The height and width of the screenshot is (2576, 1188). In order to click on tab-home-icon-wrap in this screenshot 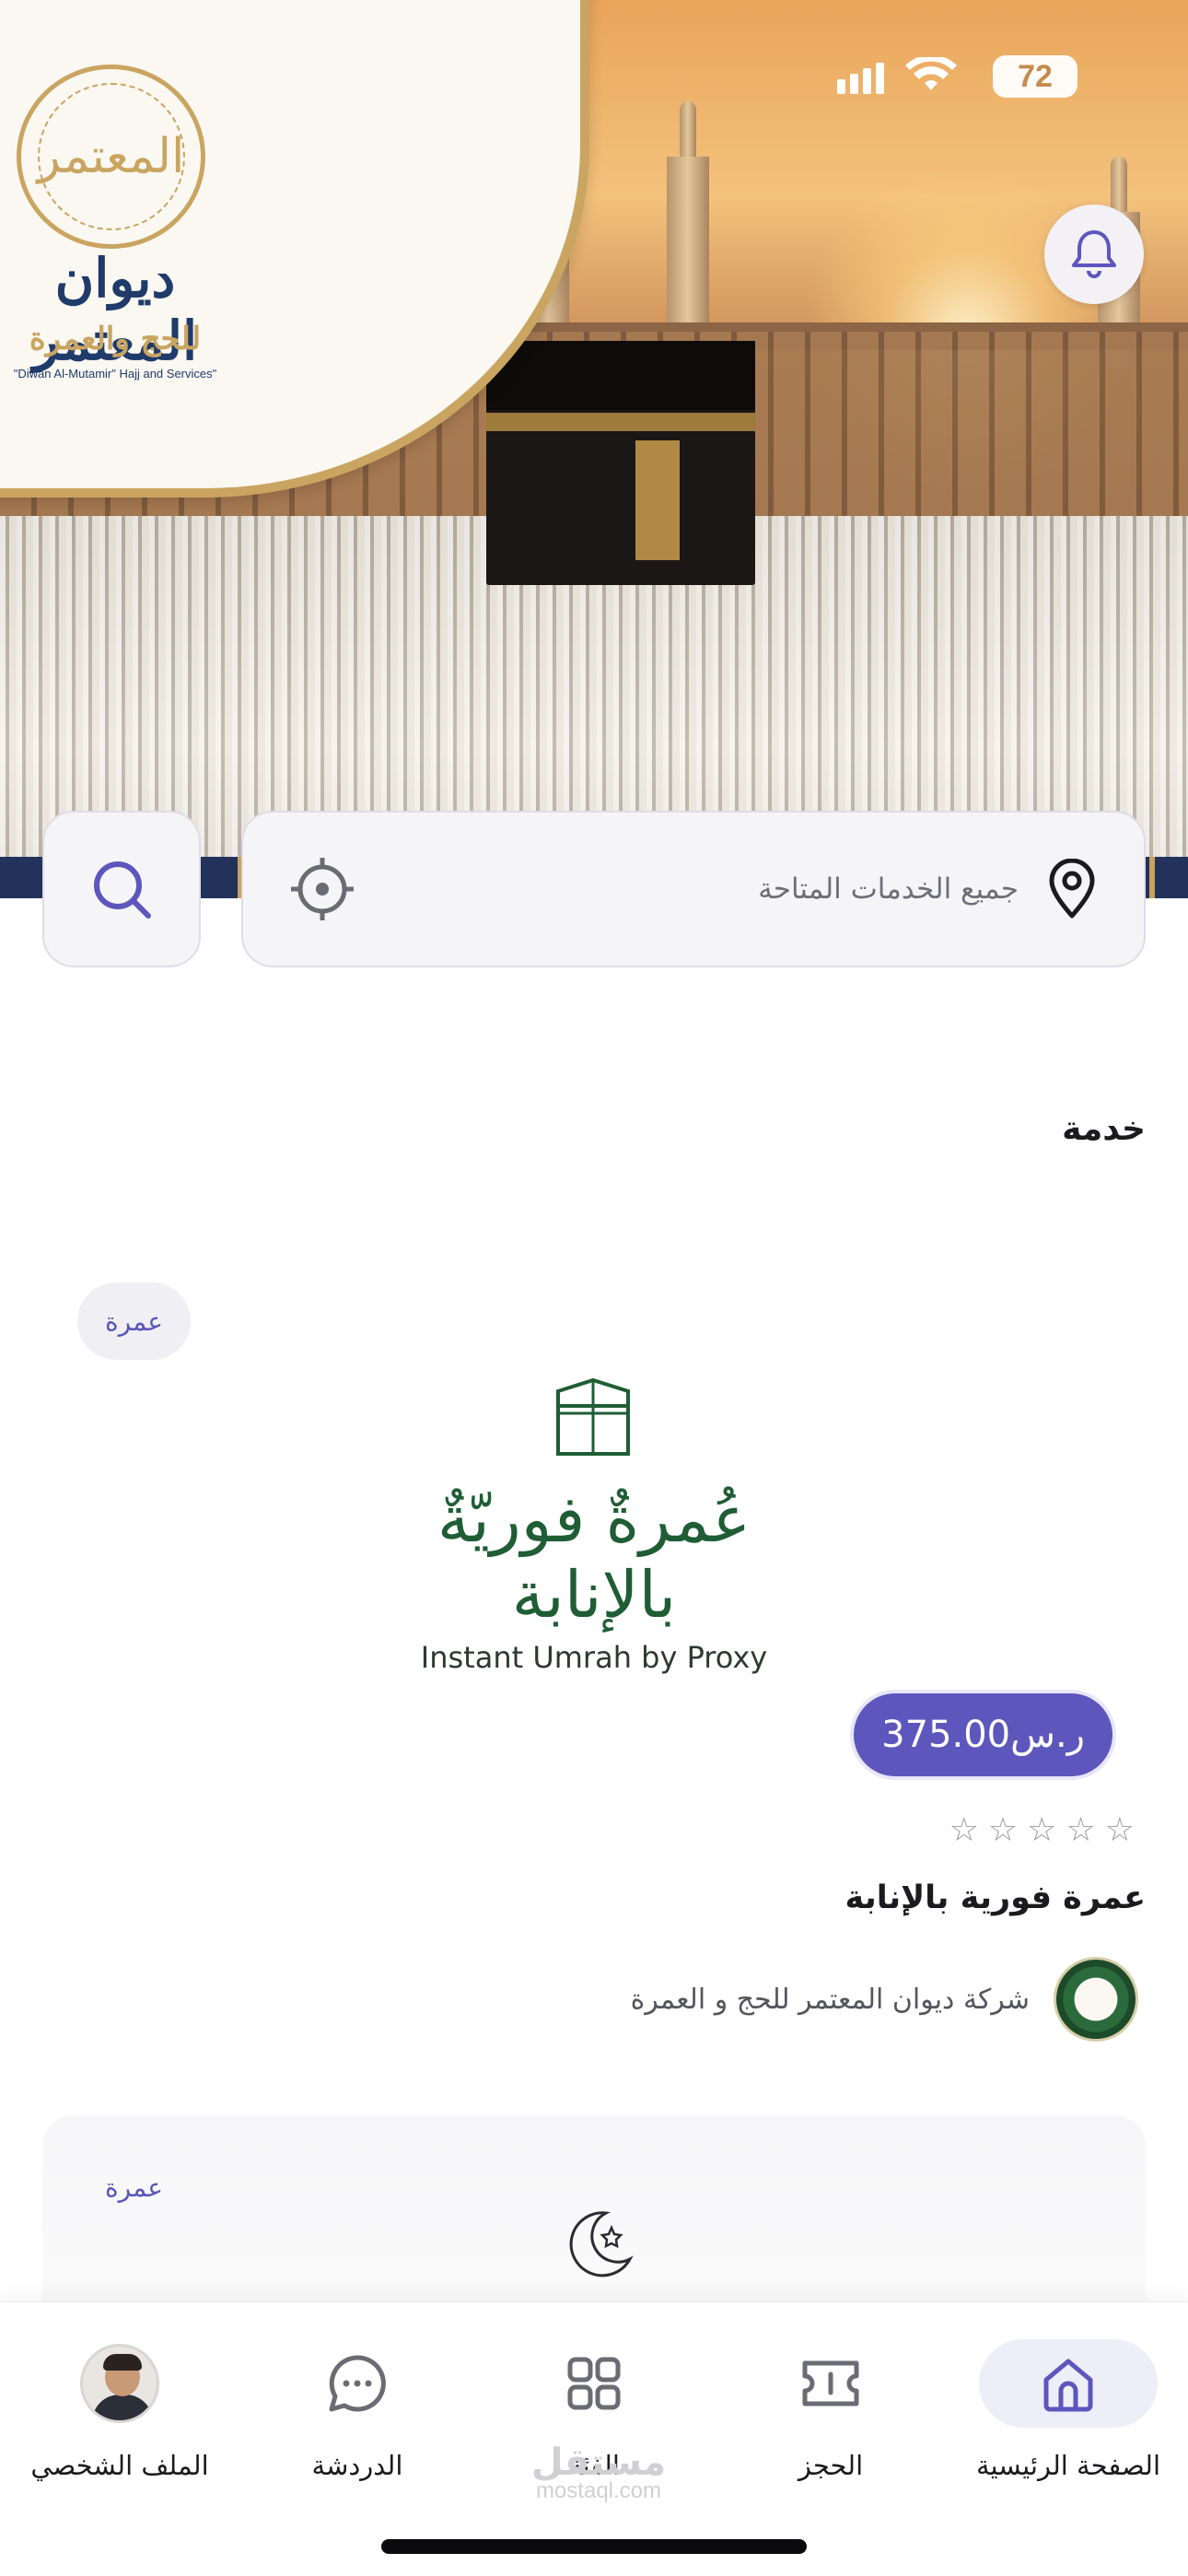, I will do `click(1068, 2383)`.